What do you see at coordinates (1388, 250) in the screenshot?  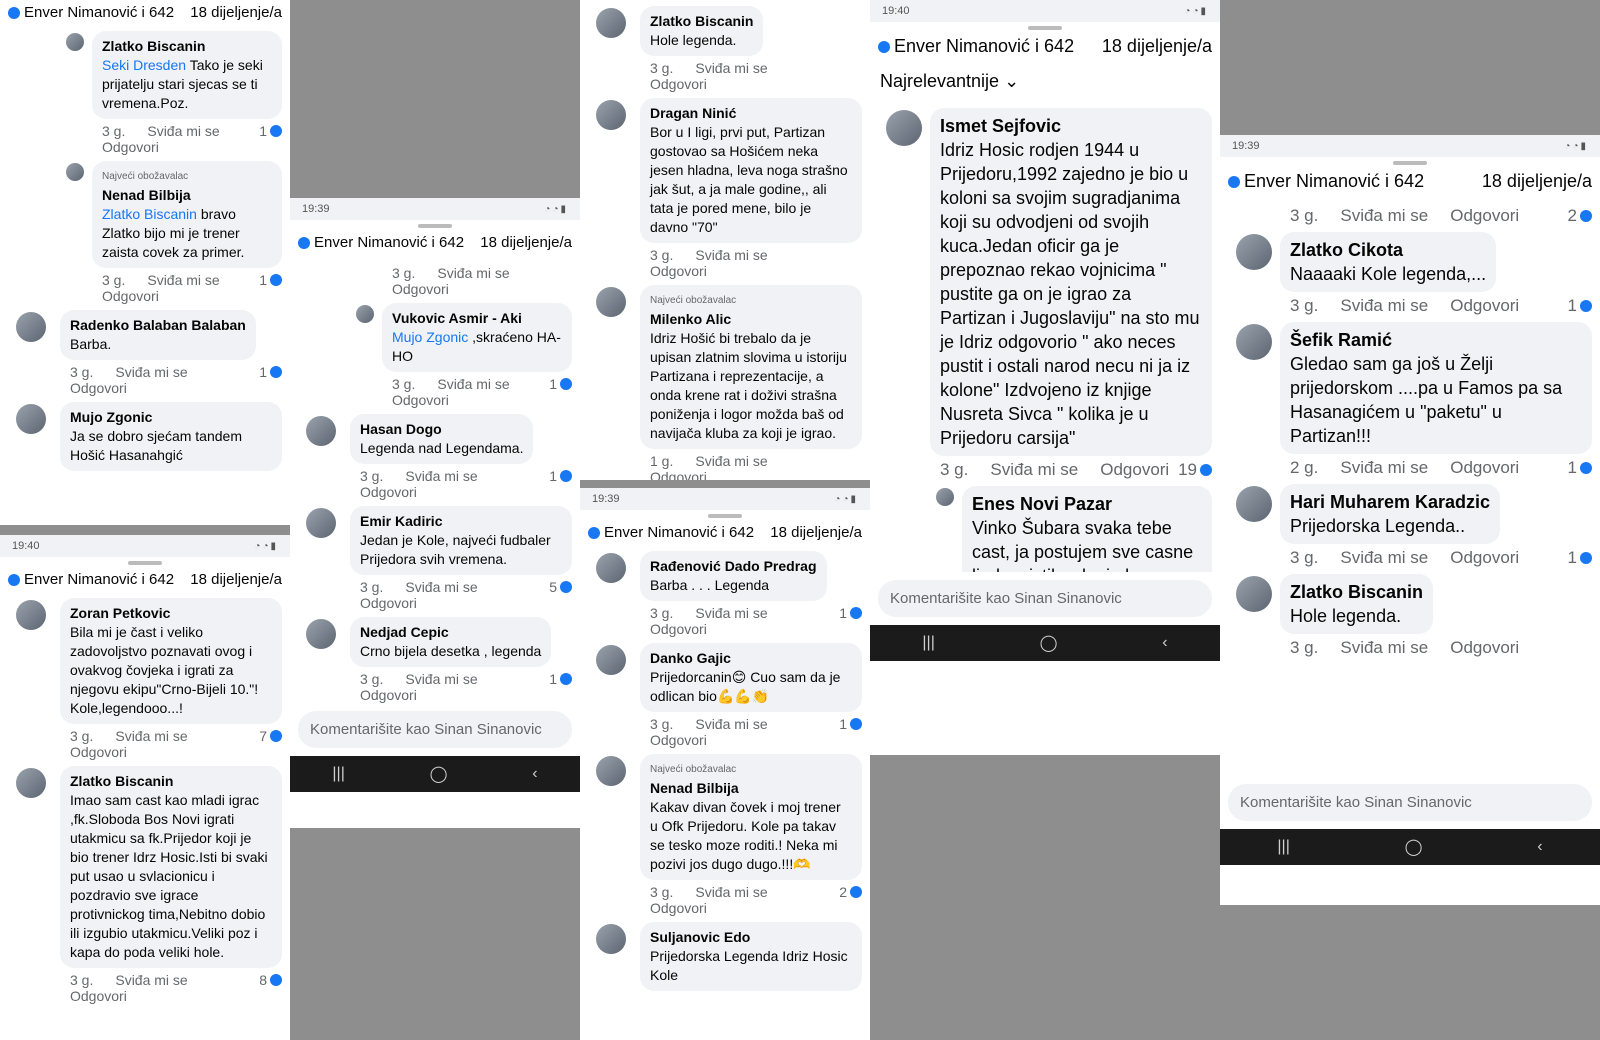 I see `author-name: Zlatko Cikota` at bounding box center [1388, 250].